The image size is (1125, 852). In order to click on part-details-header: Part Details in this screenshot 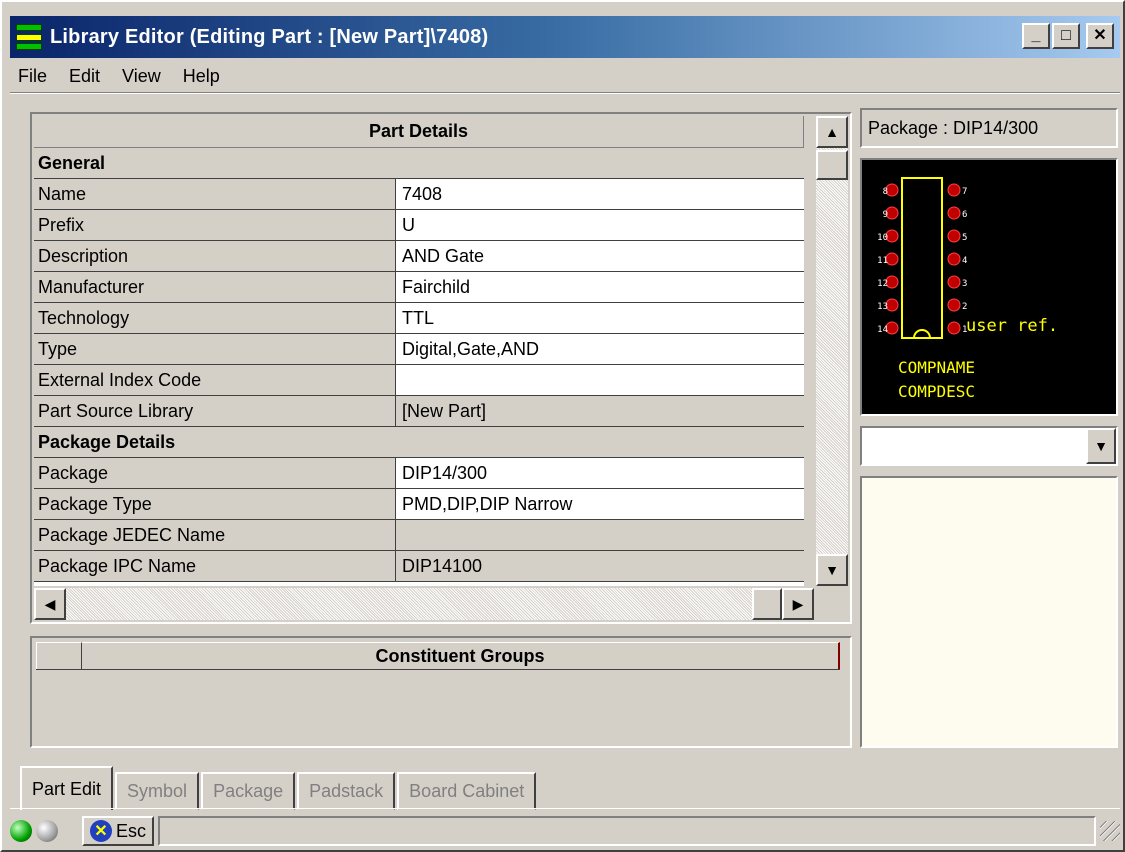, I will do `click(419, 132)`.